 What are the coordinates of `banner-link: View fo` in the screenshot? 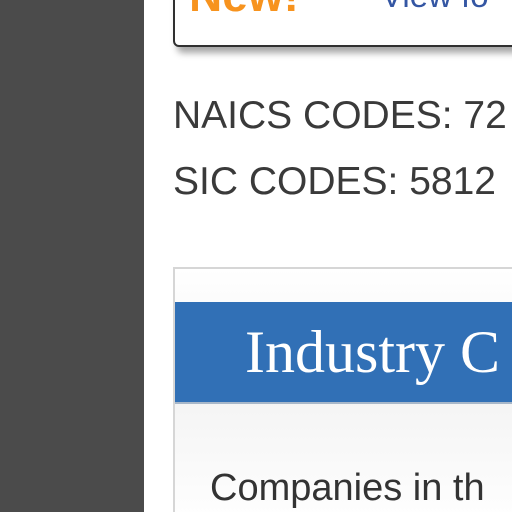 It's located at (435, 6).